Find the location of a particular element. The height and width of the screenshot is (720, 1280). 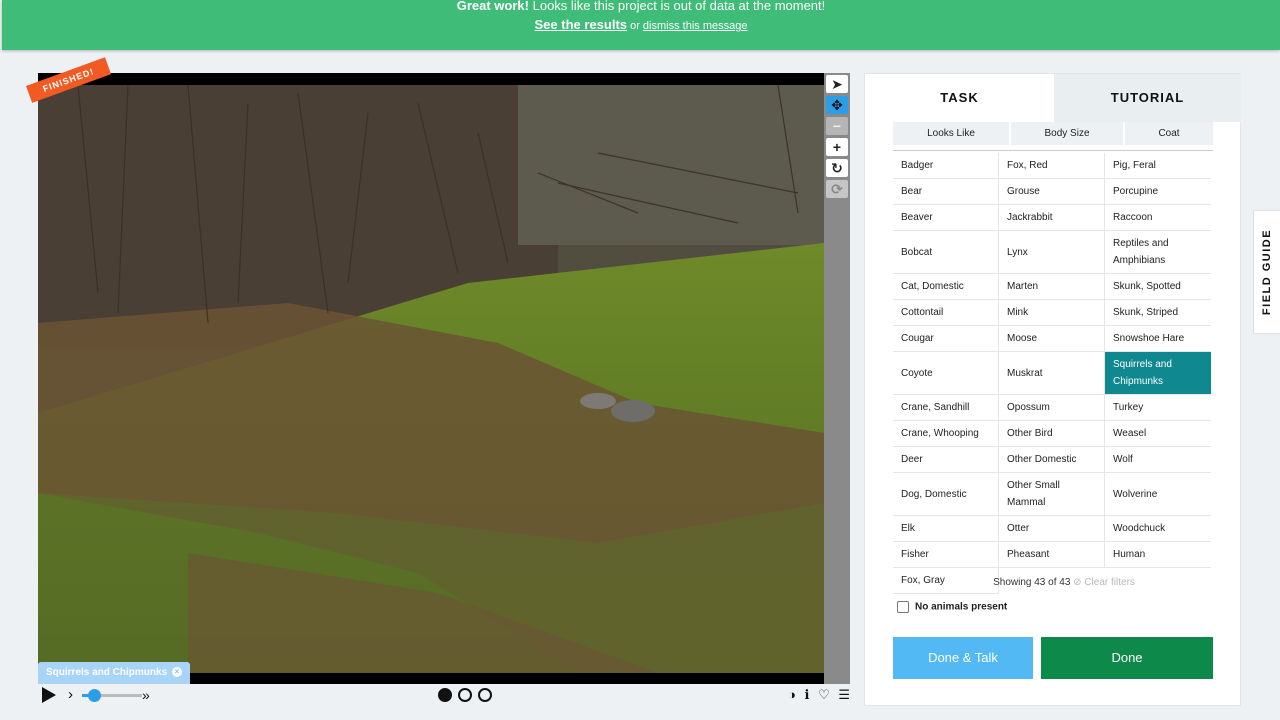

species-option: Pheasant is located at coordinates (1052, 555).